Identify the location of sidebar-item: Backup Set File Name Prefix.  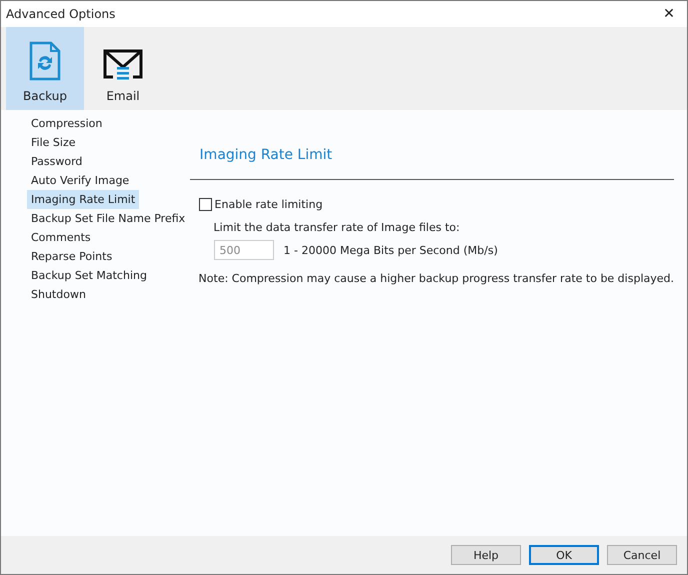
(108, 218).